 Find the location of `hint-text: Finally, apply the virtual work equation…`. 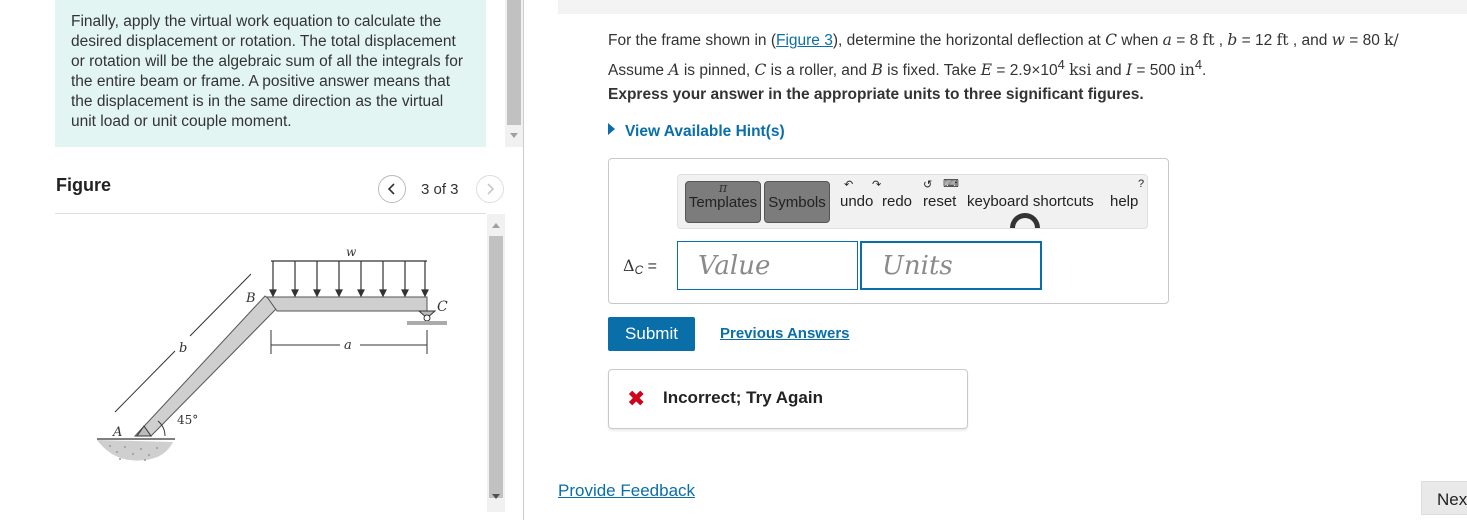

hint-text: Finally, apply the virtual work equation… is located at coordinates (267, 71).